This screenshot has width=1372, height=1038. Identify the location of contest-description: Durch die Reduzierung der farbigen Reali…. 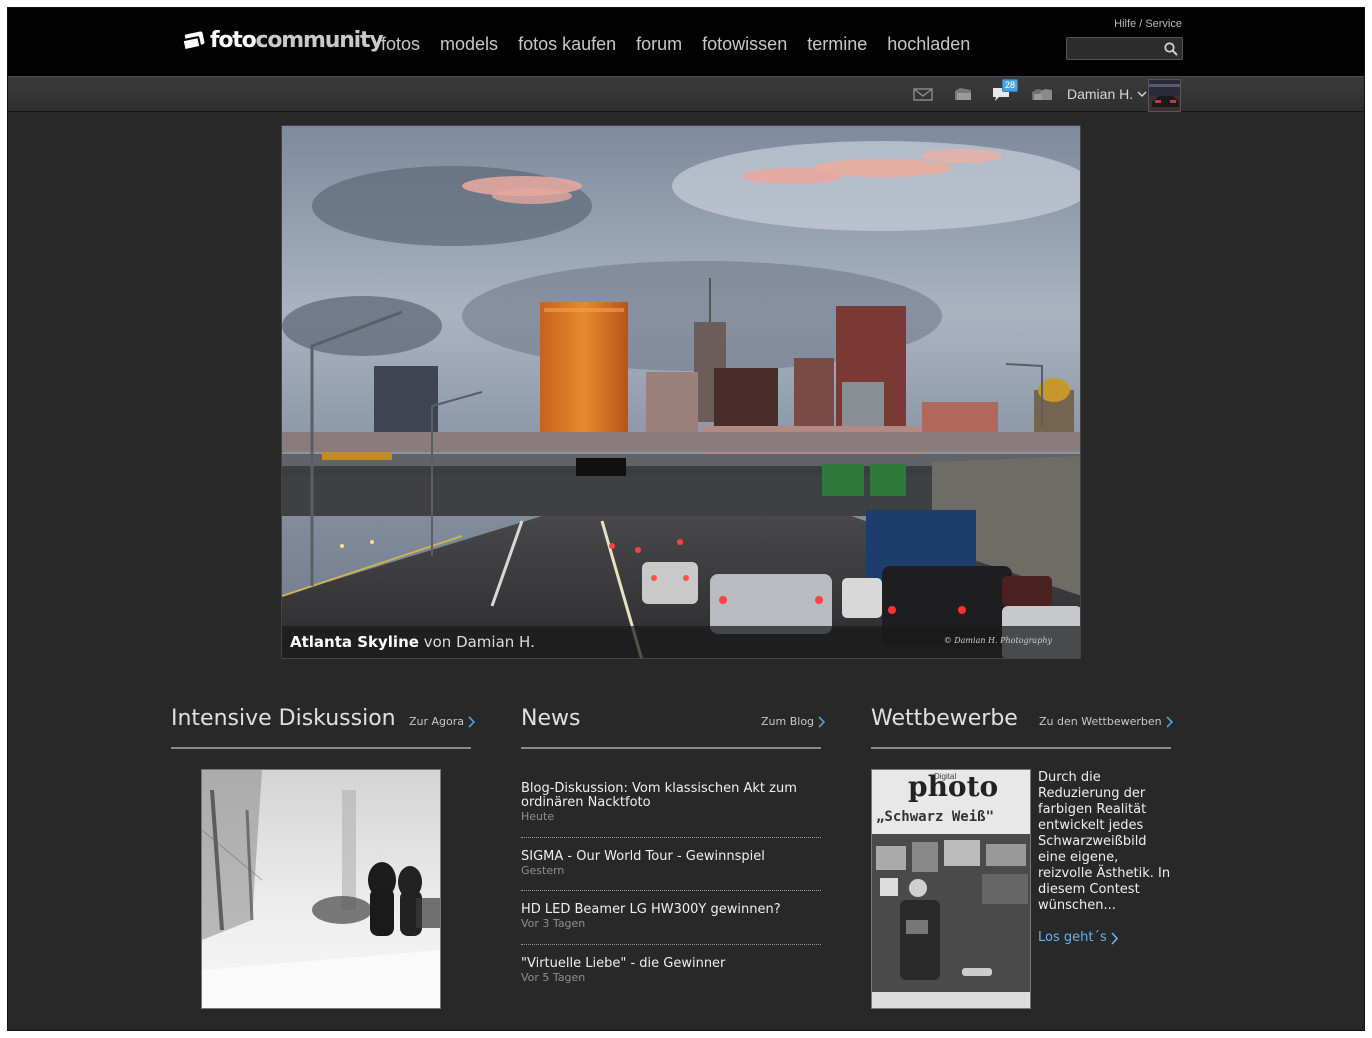
(1104, 841).